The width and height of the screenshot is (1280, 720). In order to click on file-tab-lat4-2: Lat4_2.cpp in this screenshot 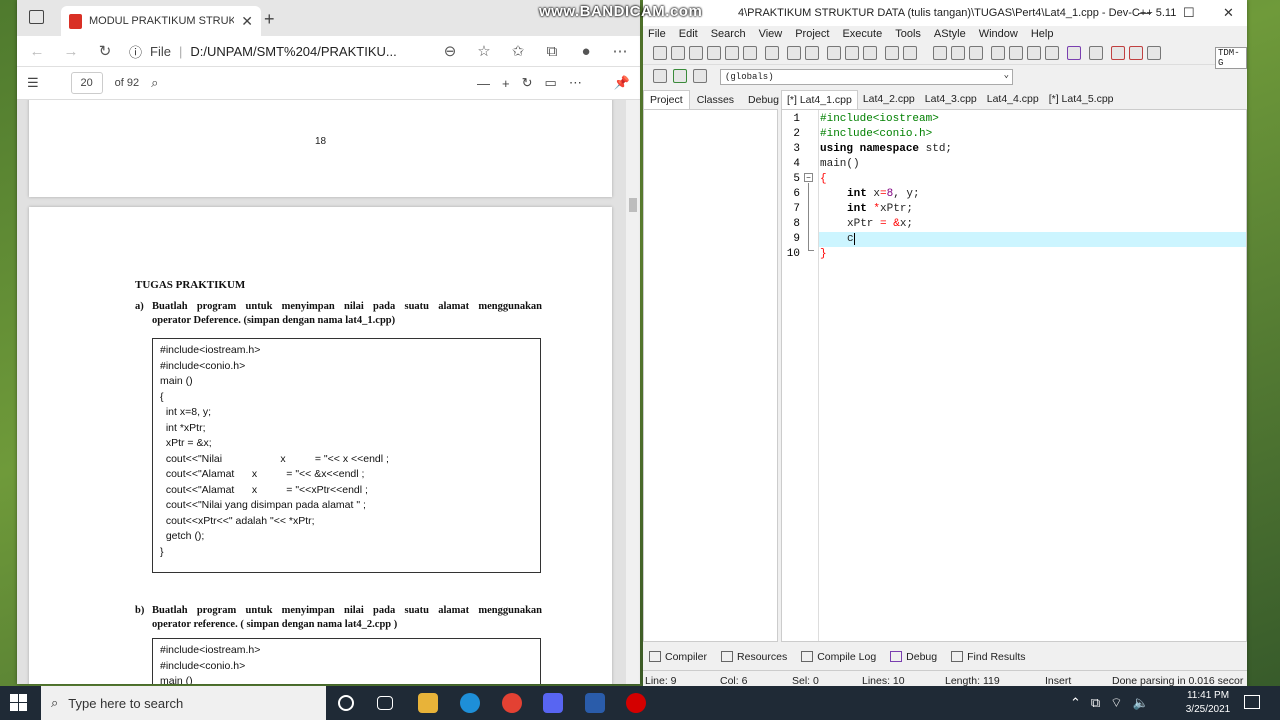, I will do `click(889, 100)`.